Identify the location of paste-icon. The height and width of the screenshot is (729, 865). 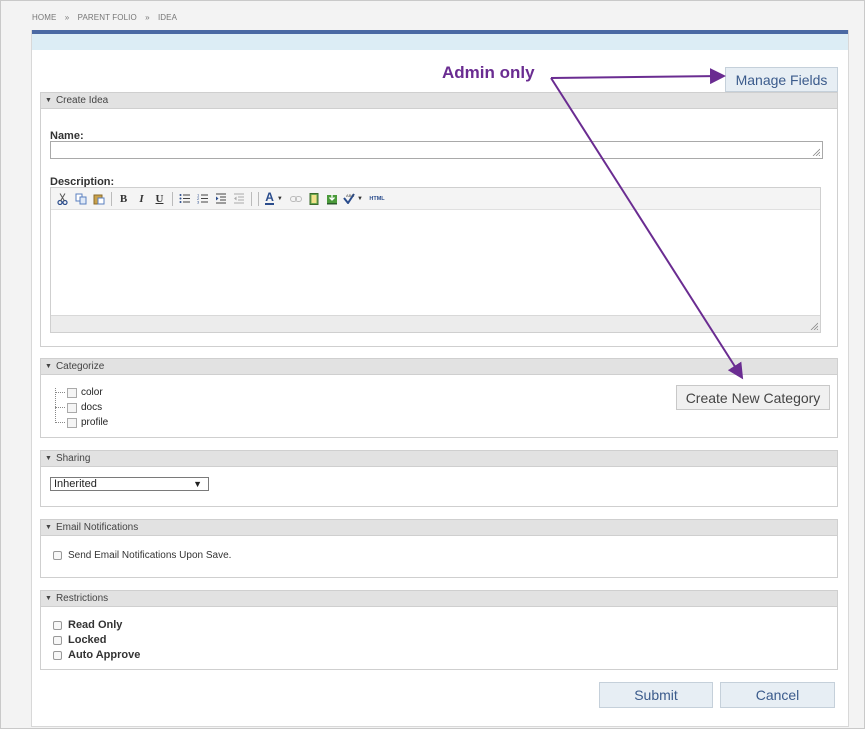
(98, 198).